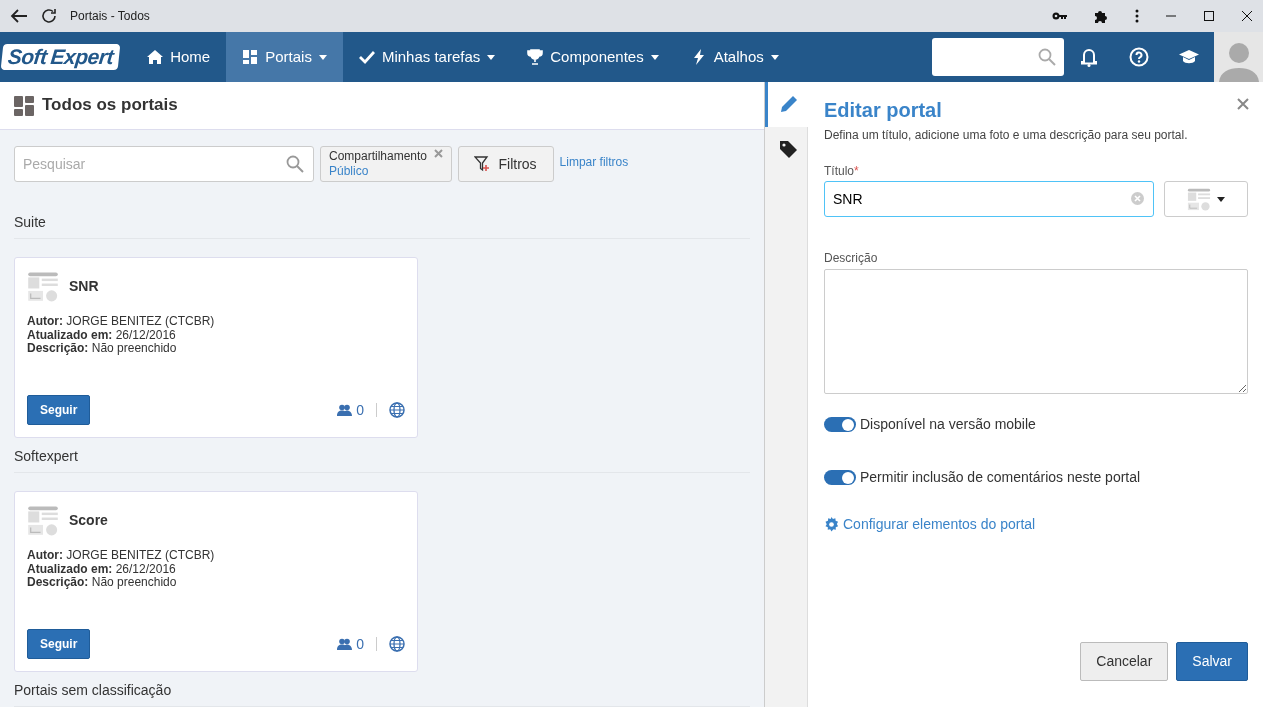 This screenshot has height=707, width=1263. What do you see at coordinates (1101, 16) in the screenshot?
I see `puzzle-icon` at bounding box center [1101, 16].